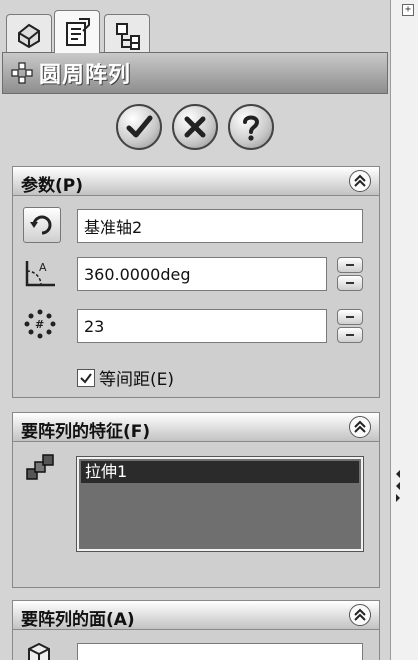 The height and width of the screenshot is (660, 418). Describe the element at coordinates (202, 274) in the screenshot. I see `angle-field: 360.0000deg` at that location.